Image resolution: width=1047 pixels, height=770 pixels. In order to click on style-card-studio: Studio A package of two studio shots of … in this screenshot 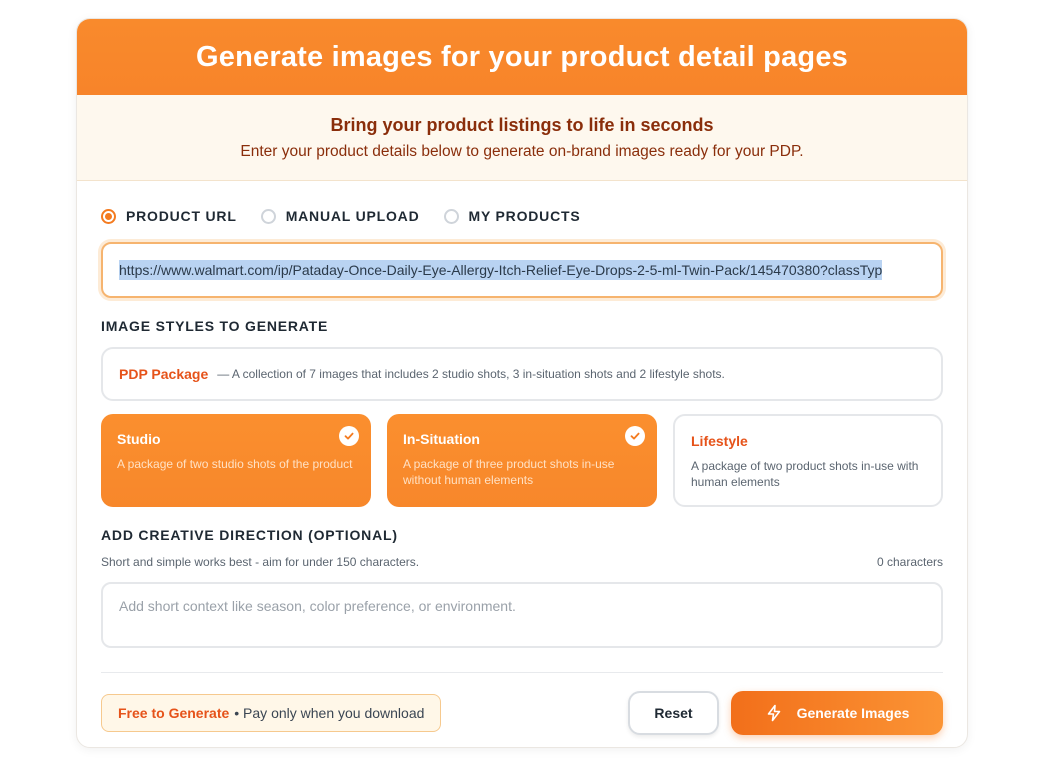, I will do `click(236, 460)`.